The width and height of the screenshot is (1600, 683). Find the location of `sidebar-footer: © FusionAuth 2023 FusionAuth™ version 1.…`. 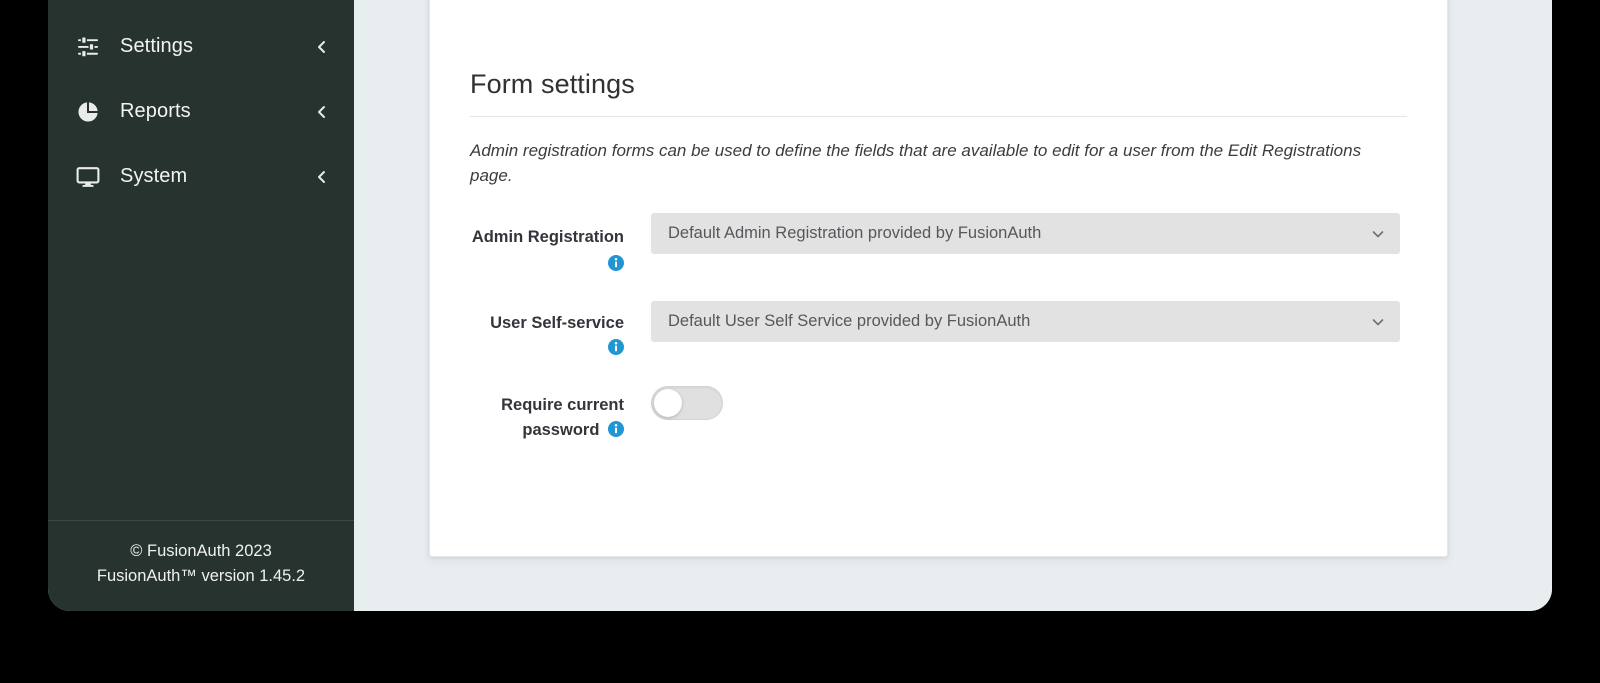

sidebar-footer: © FusionAuth 2023 FusionAuth™ version 1.… is located at coordinates (201, 565).